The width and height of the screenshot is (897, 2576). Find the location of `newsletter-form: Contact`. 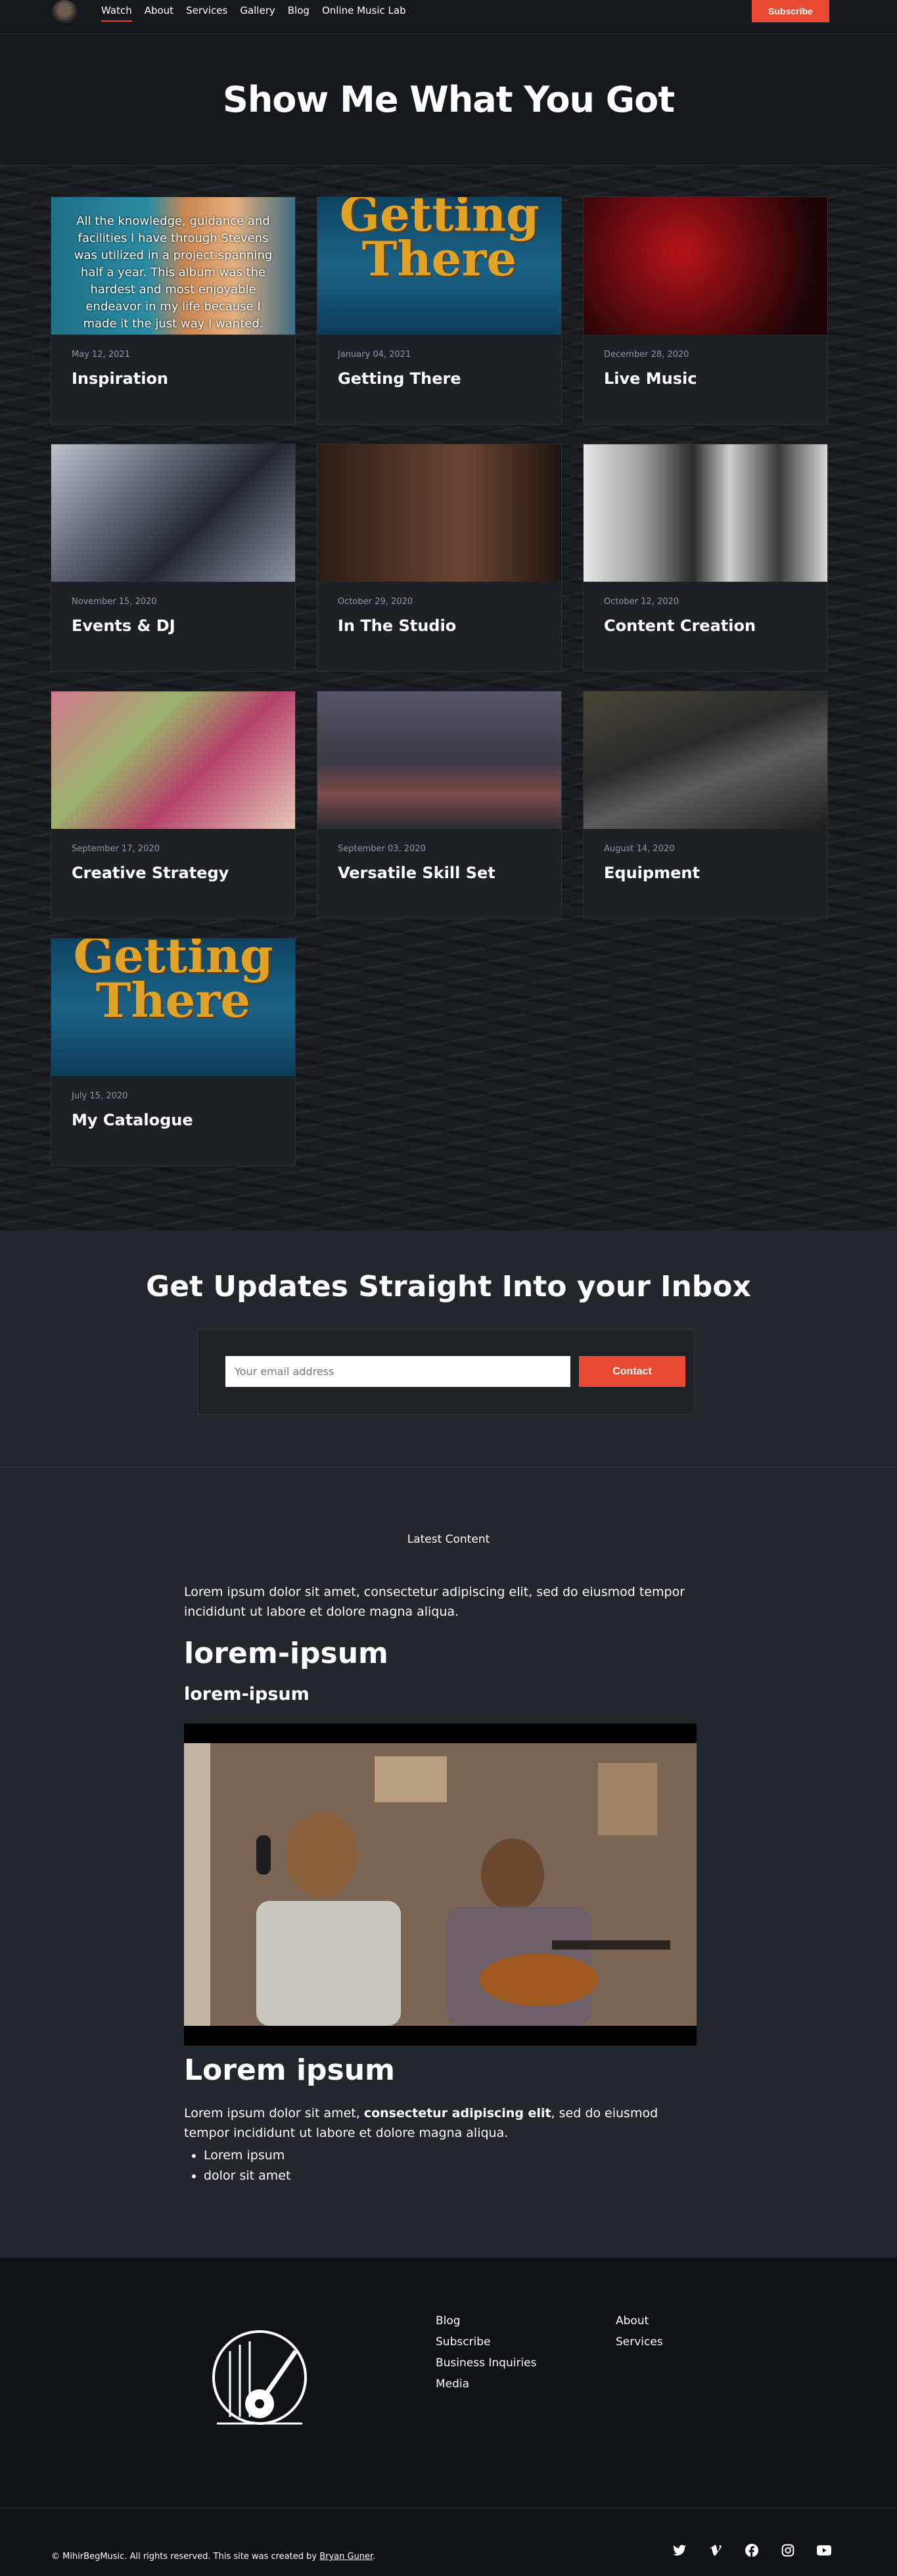

newsletter-form: Contact is located at coordinates (446, 1372).